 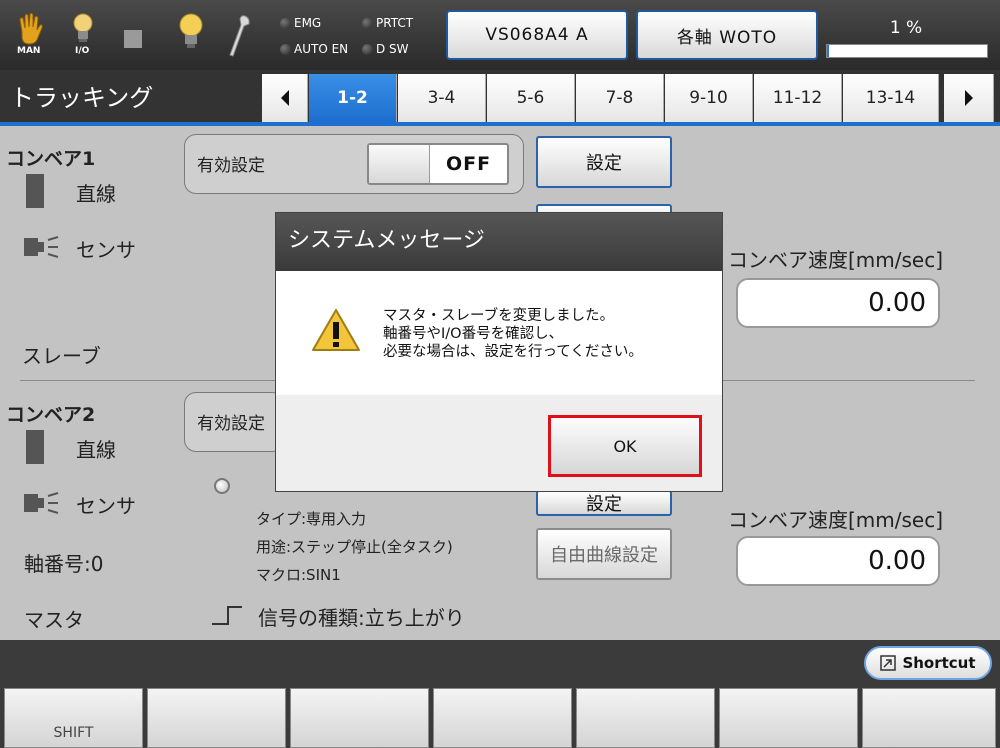 I want to click on tab-row: トラッキング 1-2 3-4 5-6 7-8 9-10 11-12 13-14, so click(x=500, y=97).